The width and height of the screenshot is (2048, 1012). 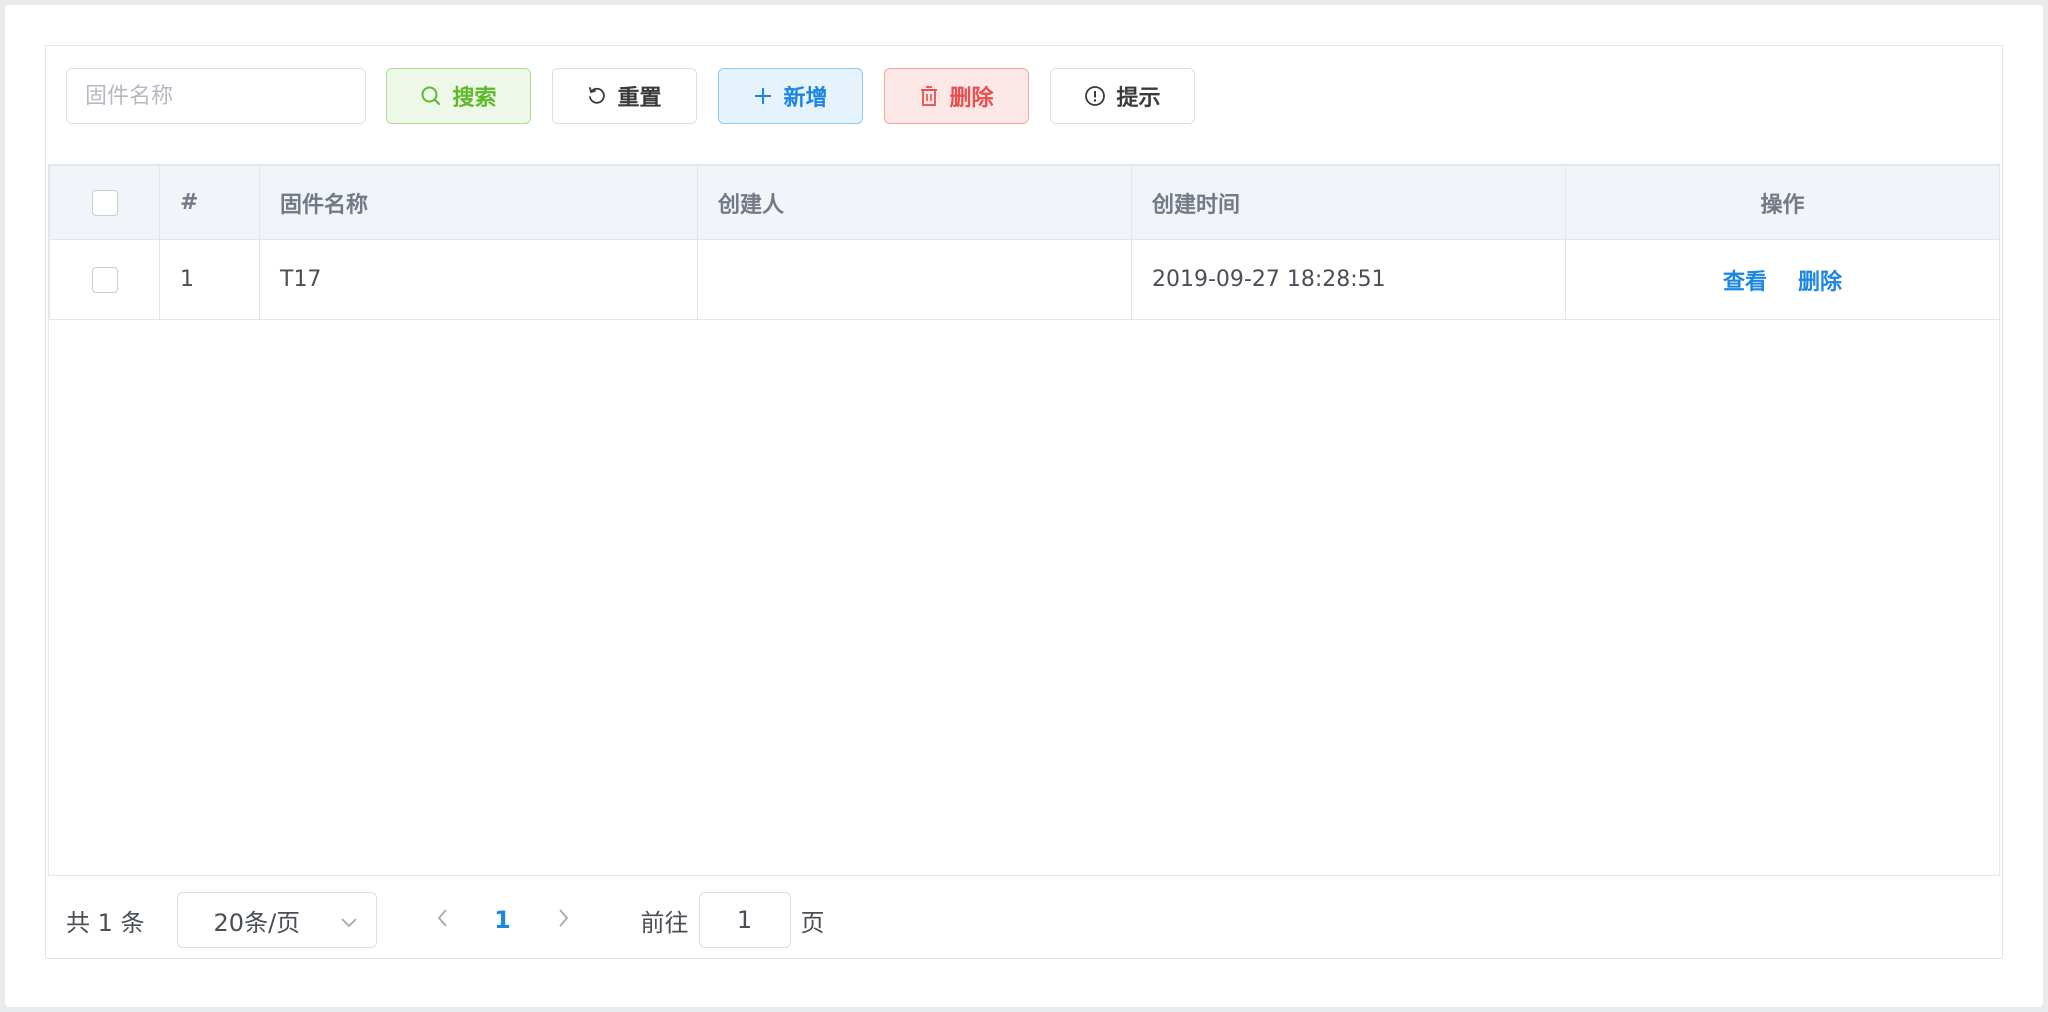 I want to click on table-row: 1 T17 2019-09-27 18:28:51 查看 删除, so click(x=1024, y=279).